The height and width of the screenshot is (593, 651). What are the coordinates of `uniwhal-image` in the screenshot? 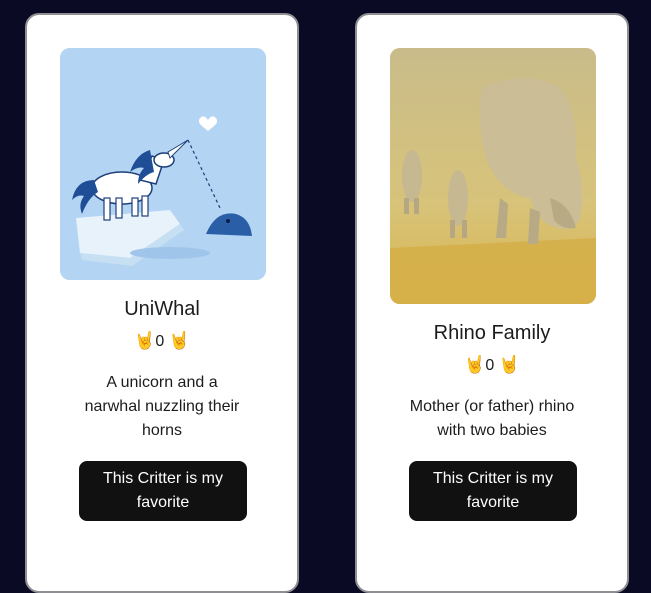 It's located at (163, 164).